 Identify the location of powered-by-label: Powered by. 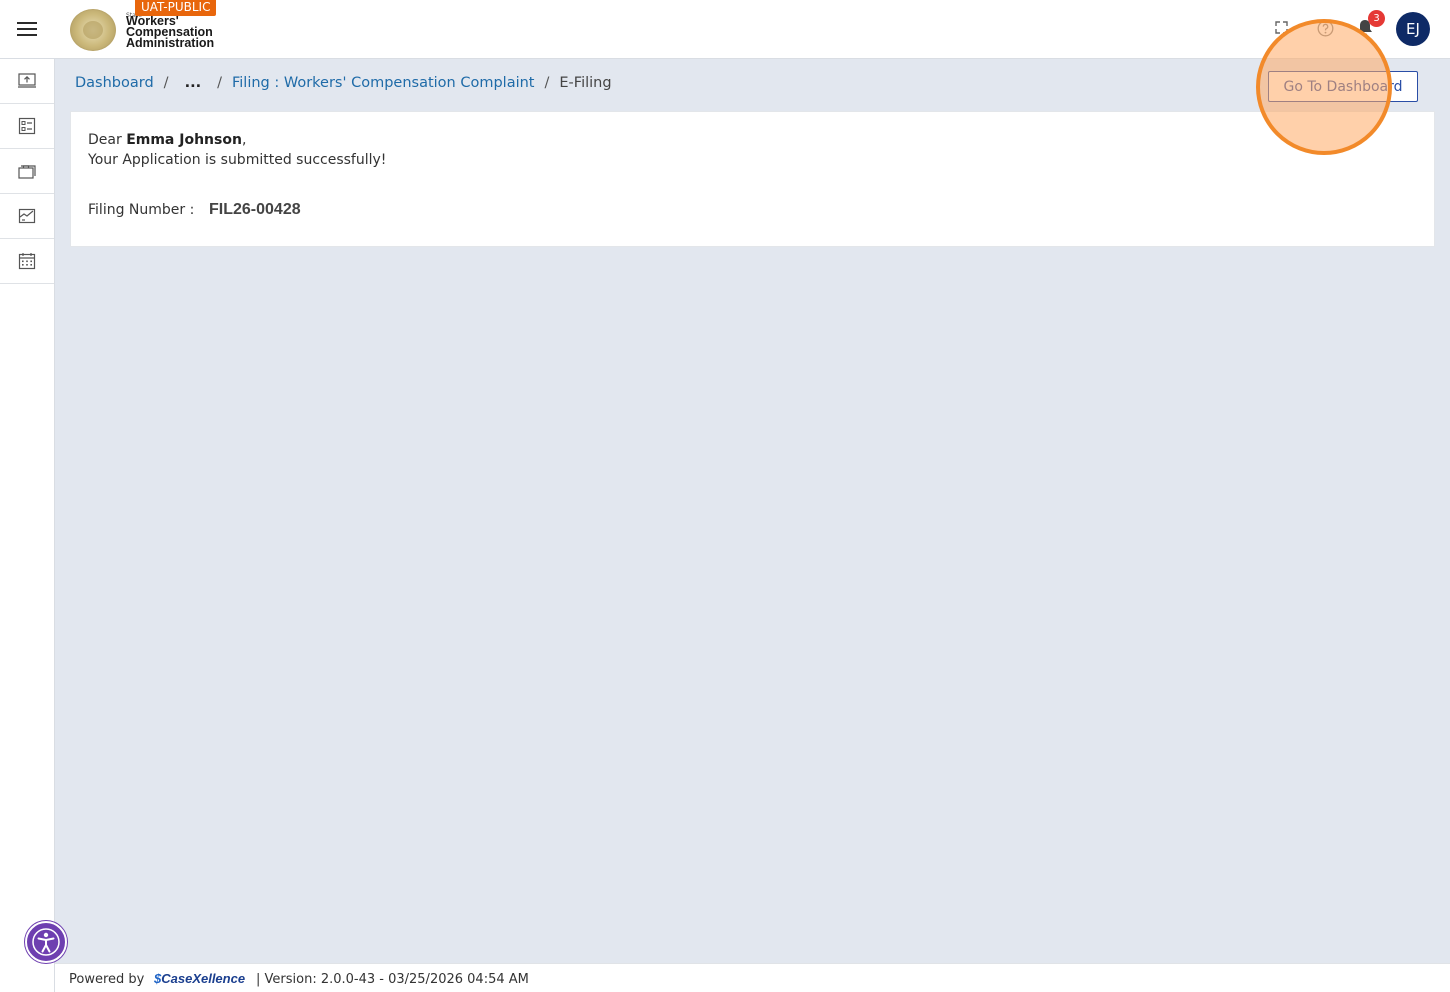
(107, 979).